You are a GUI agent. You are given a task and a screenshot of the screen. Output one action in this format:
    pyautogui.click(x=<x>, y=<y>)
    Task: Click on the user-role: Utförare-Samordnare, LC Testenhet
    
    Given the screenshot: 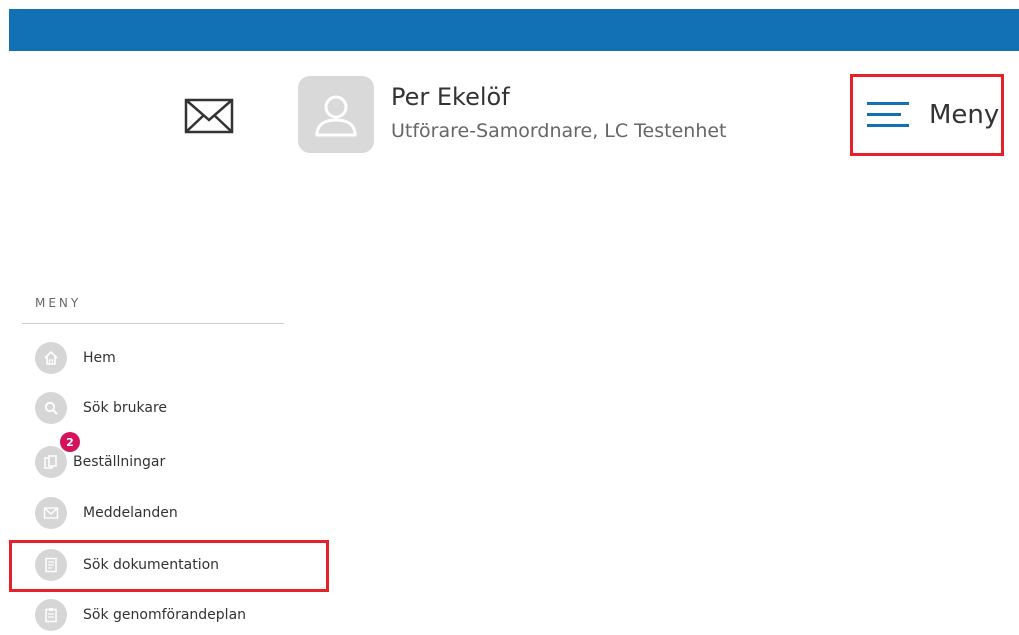 What is the action you would take?
    pyautogui.click(x=559, y=131)
    